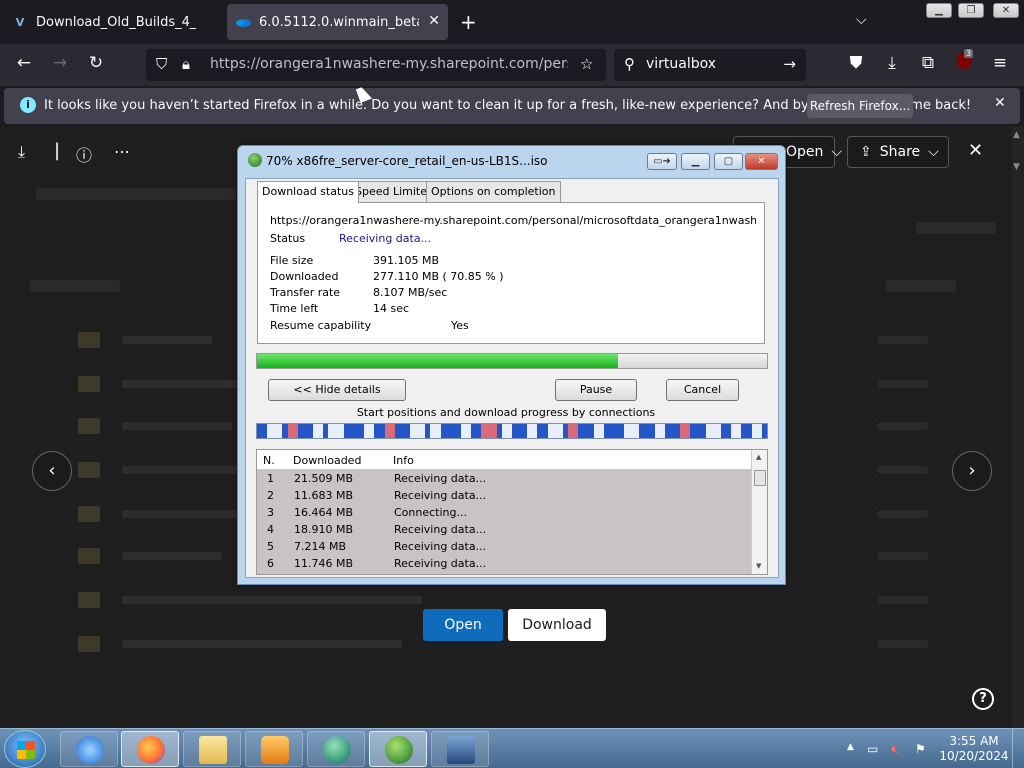  Describe the element at coordinates (84, 154) in the screenshot. I see `info-circle-icon: ⓘ` at that location.